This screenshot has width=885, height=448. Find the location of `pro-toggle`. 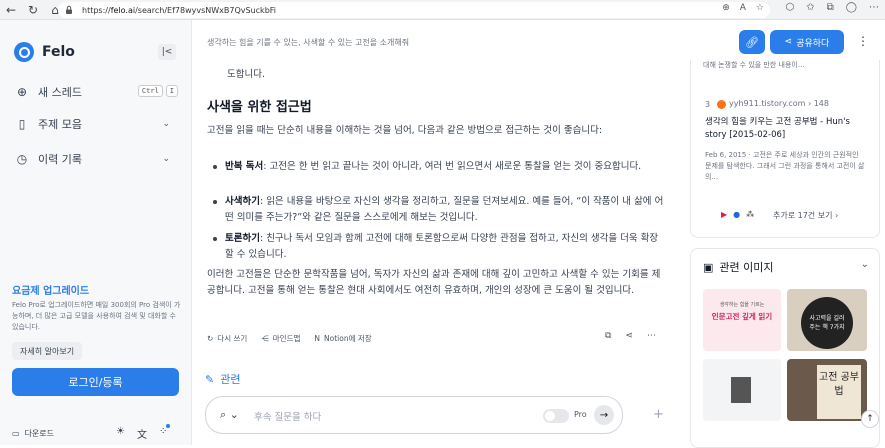

pro-toggle is located at coordinates (556, 416).